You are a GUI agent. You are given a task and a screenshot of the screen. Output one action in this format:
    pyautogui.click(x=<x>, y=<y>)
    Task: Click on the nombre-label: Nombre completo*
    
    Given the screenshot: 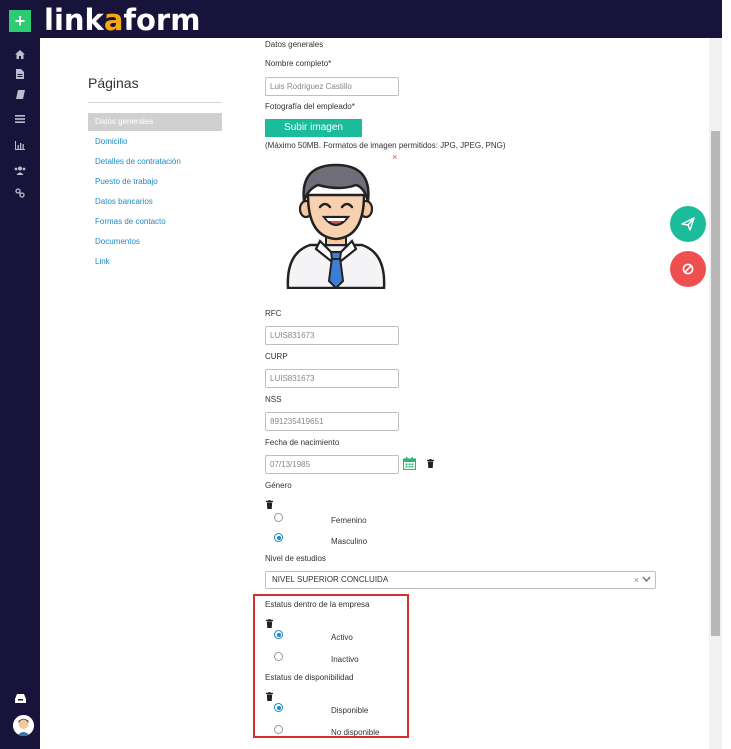 What is the action you would take?
    pyautogui.click(x=298, y=63)
    